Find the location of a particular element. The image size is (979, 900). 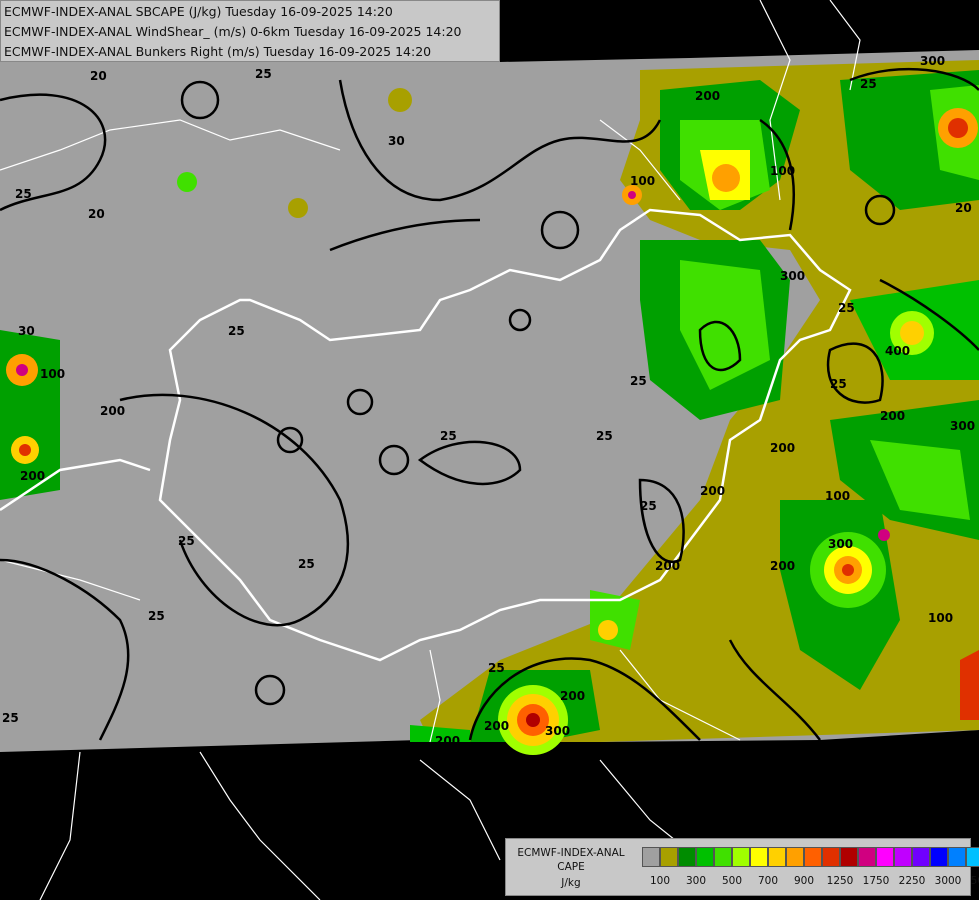

legend-tick-label: 500 is located at coordinates (732, 881).